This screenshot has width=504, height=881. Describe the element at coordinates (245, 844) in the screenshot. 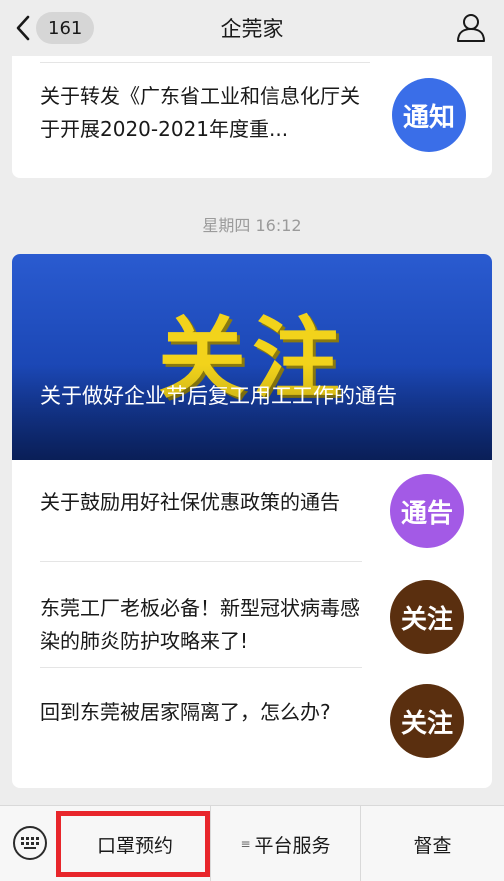

I see `submenu-icon: ≡` at that location.